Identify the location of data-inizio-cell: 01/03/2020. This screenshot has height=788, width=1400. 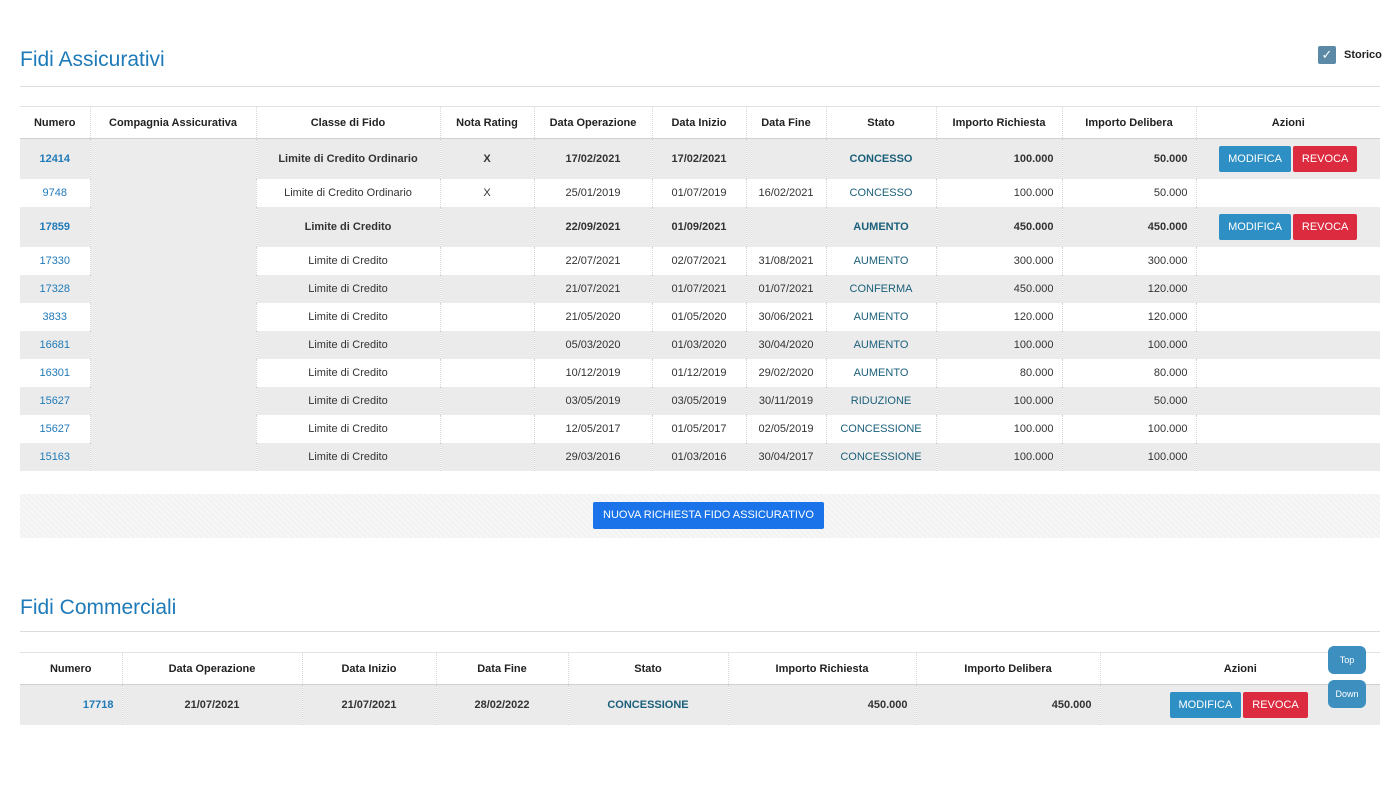
(699, 344).